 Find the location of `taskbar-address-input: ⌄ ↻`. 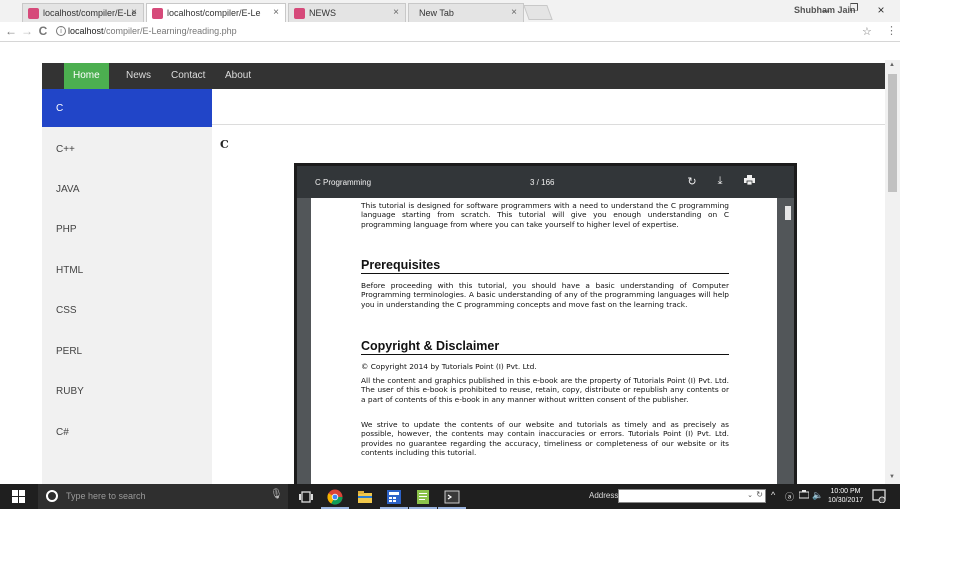

taskbar-address-input: ⌄ ↻ is located at coordinates (692, 496).